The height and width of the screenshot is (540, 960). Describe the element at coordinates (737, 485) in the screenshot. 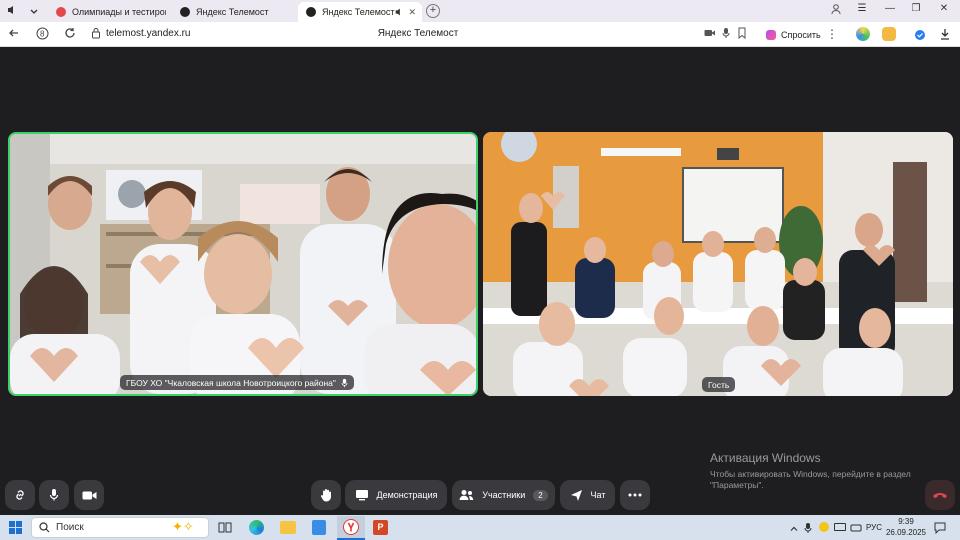

I see `activation-line-2: "Параметры".` at that location.